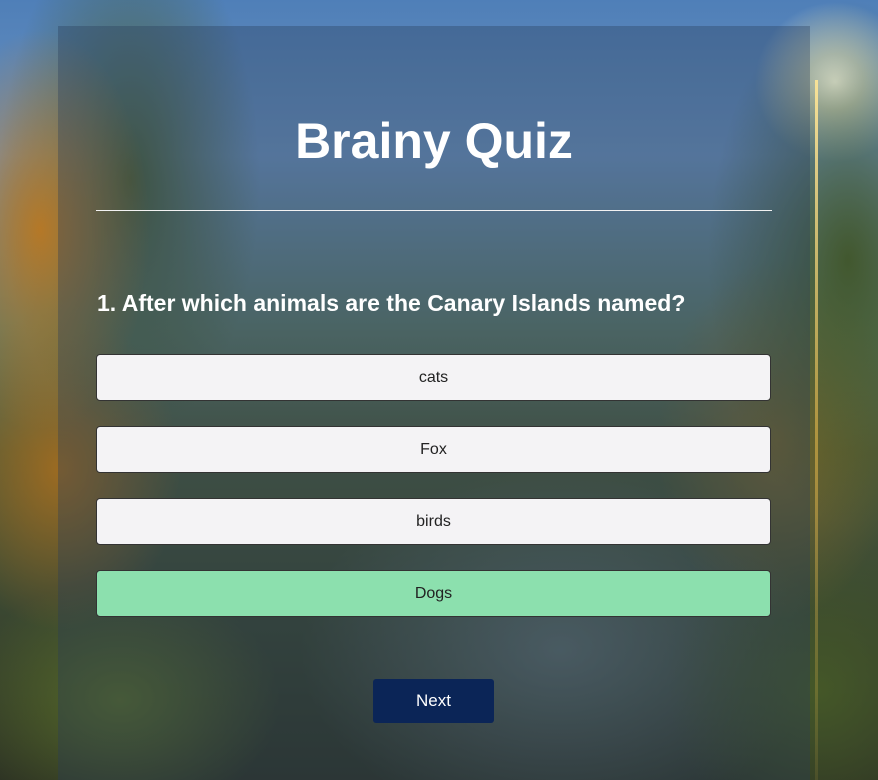 The image size is (878, 780). Describe the element at coordinates (434, 210) in the screenshot. I see `title-divider` at that location.